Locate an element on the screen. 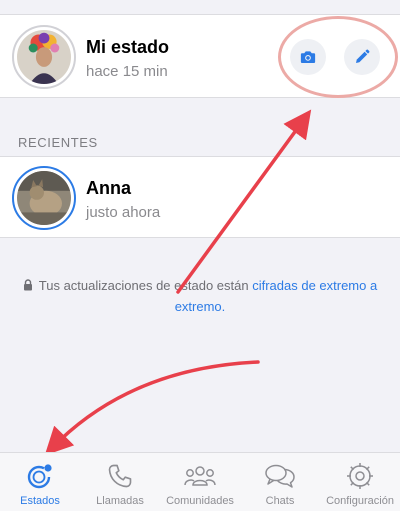 The width and height of the screenshot is (400, 511). recent-section-header: RECIENTES is located at coordinates (58, 142).